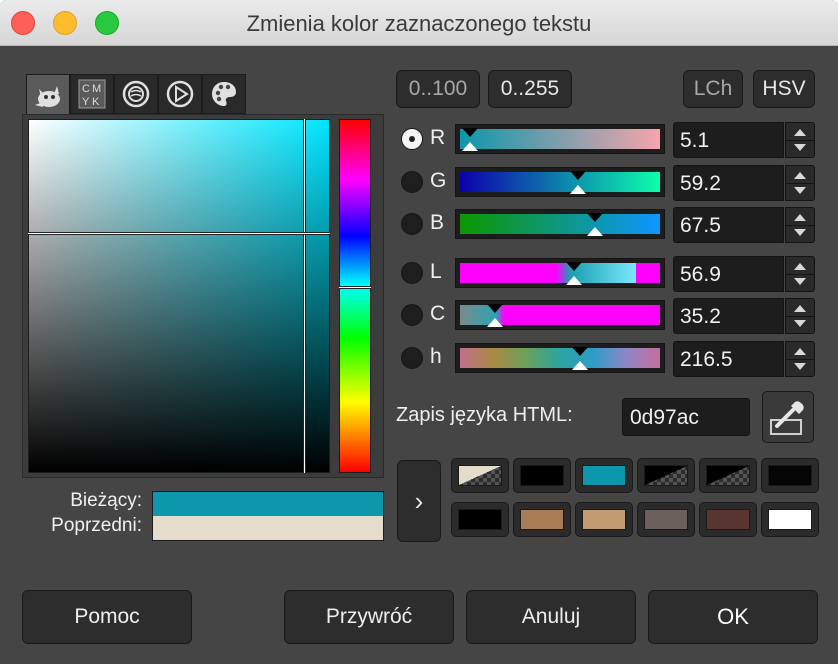  What do you see at coordinates (106, 500) in the screenshot?
I see `current-label: Bieżący:` at bounding box center [106, 500].